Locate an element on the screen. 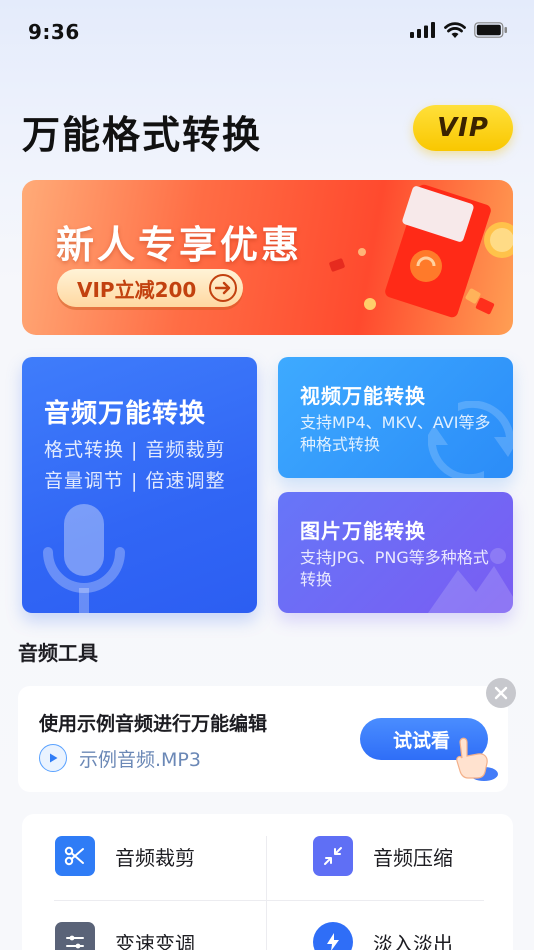 The width and height of the screenshot is (534, 950). tool-audio-trim: 音频裁剪 is located at coordinates (125, 856).